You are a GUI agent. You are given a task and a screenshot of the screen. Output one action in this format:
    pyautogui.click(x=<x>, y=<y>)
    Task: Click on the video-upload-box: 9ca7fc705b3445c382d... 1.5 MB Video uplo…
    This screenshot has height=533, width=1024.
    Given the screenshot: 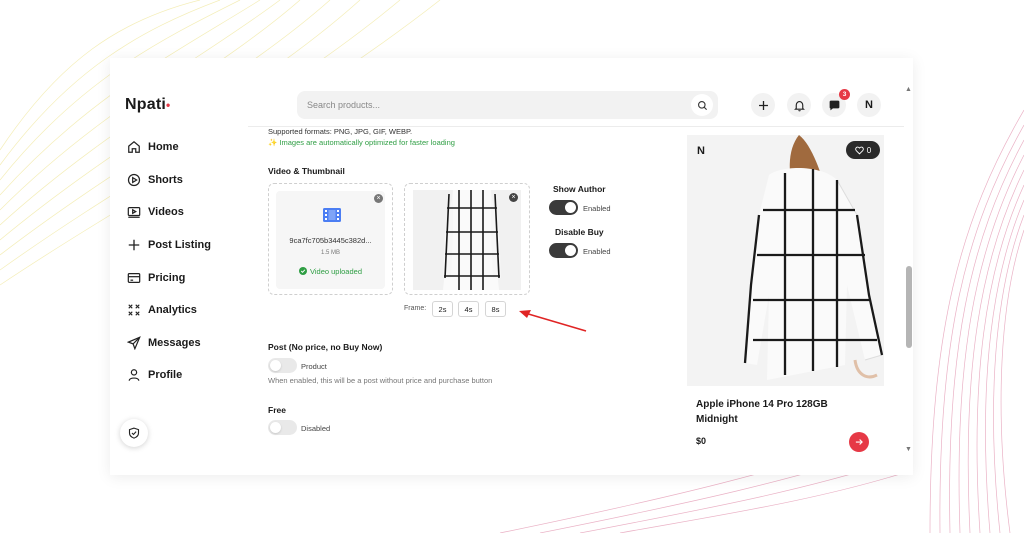 What is the action you would take?
    pyautogui.click(x=330, y=239)
    